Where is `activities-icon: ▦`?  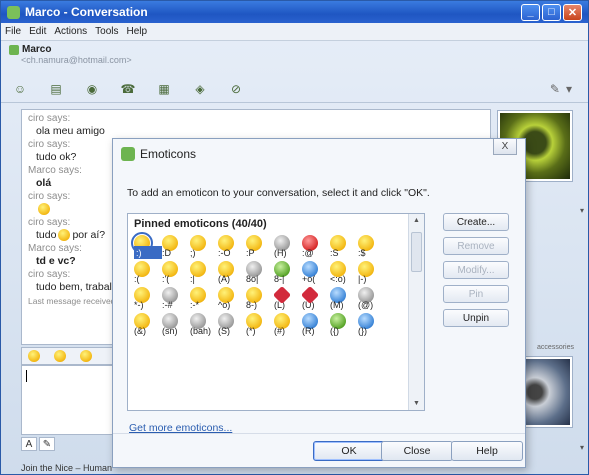
activities-icon: ▦ is located at coordinates (164, 89).